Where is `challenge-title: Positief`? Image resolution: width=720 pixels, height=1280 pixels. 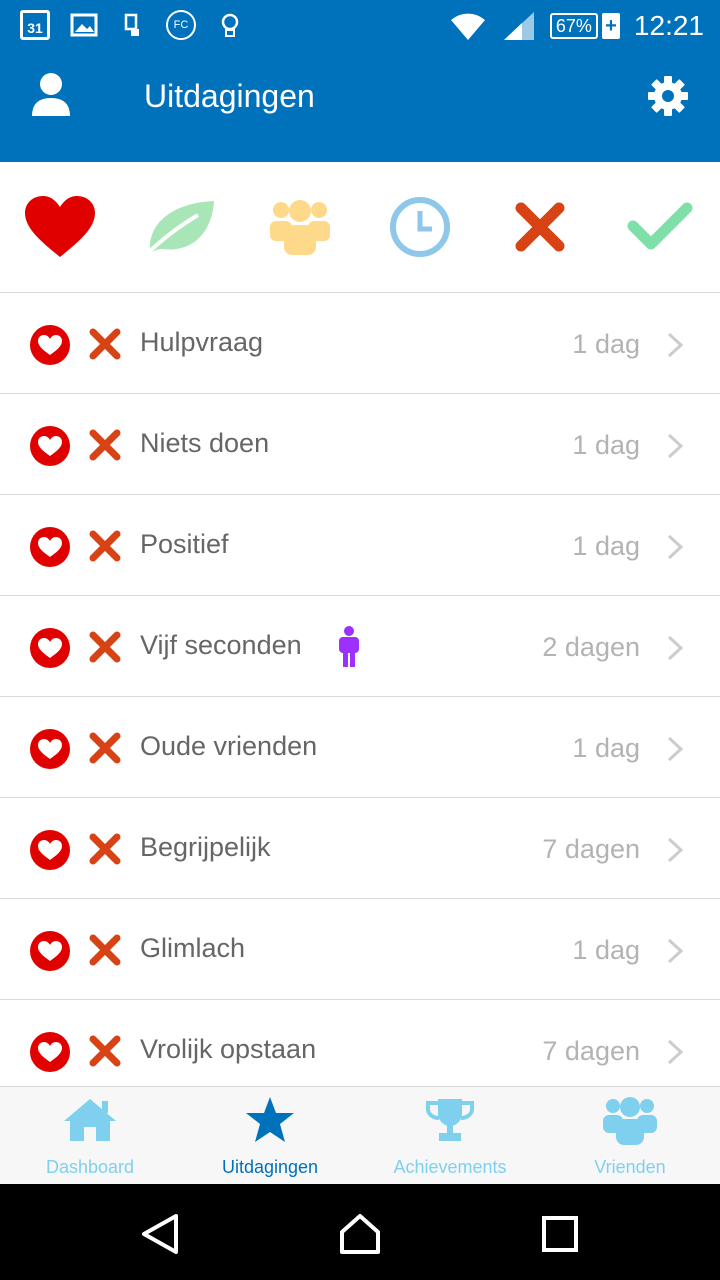
challenge-title: Positief is located at coordinates (184, 544).